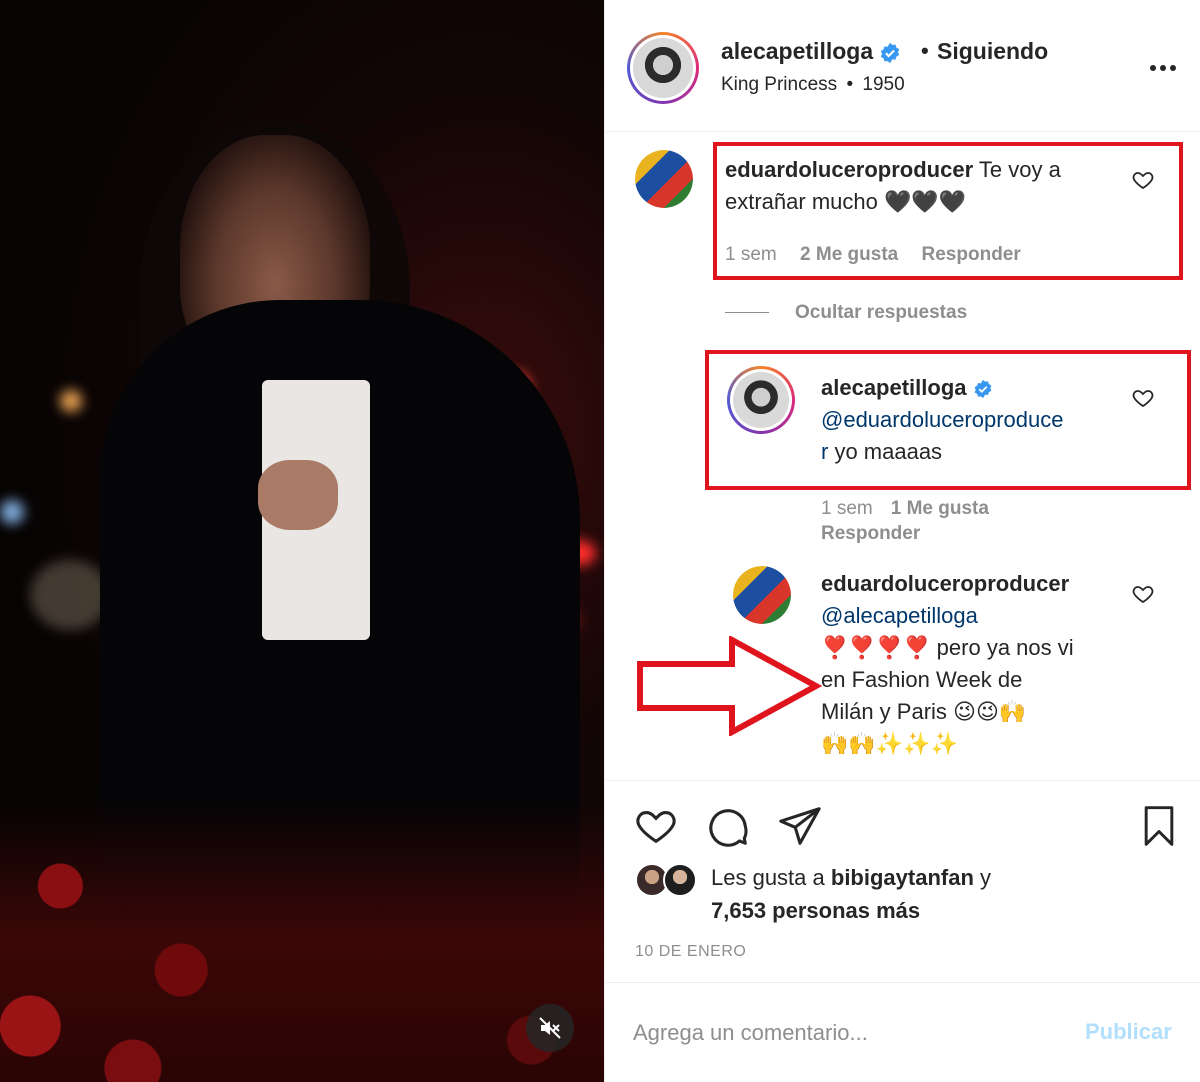 The image size is (1200, 1082). I want to click on post-date: 10 DE ENERO, so click(690, 952).